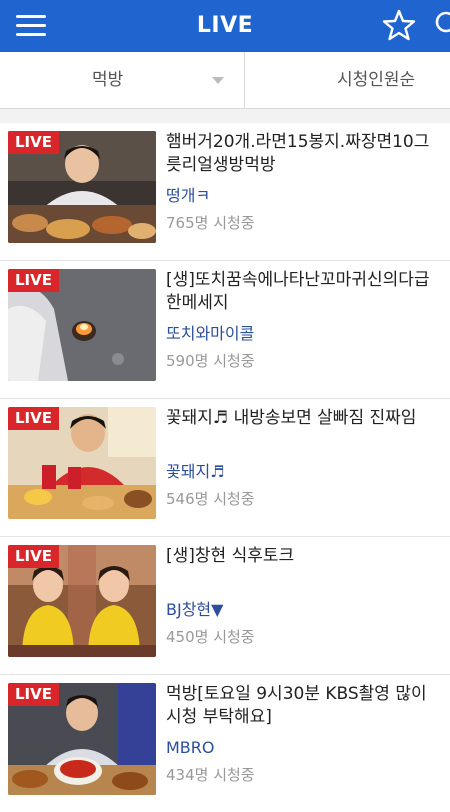  What do you see at coordinates (308, 292) in the screenshot?
I see `stream-title: [생]또치꿈속에나타난꼬마귀신의다급 한메세지` at bounding box center [308, 292].